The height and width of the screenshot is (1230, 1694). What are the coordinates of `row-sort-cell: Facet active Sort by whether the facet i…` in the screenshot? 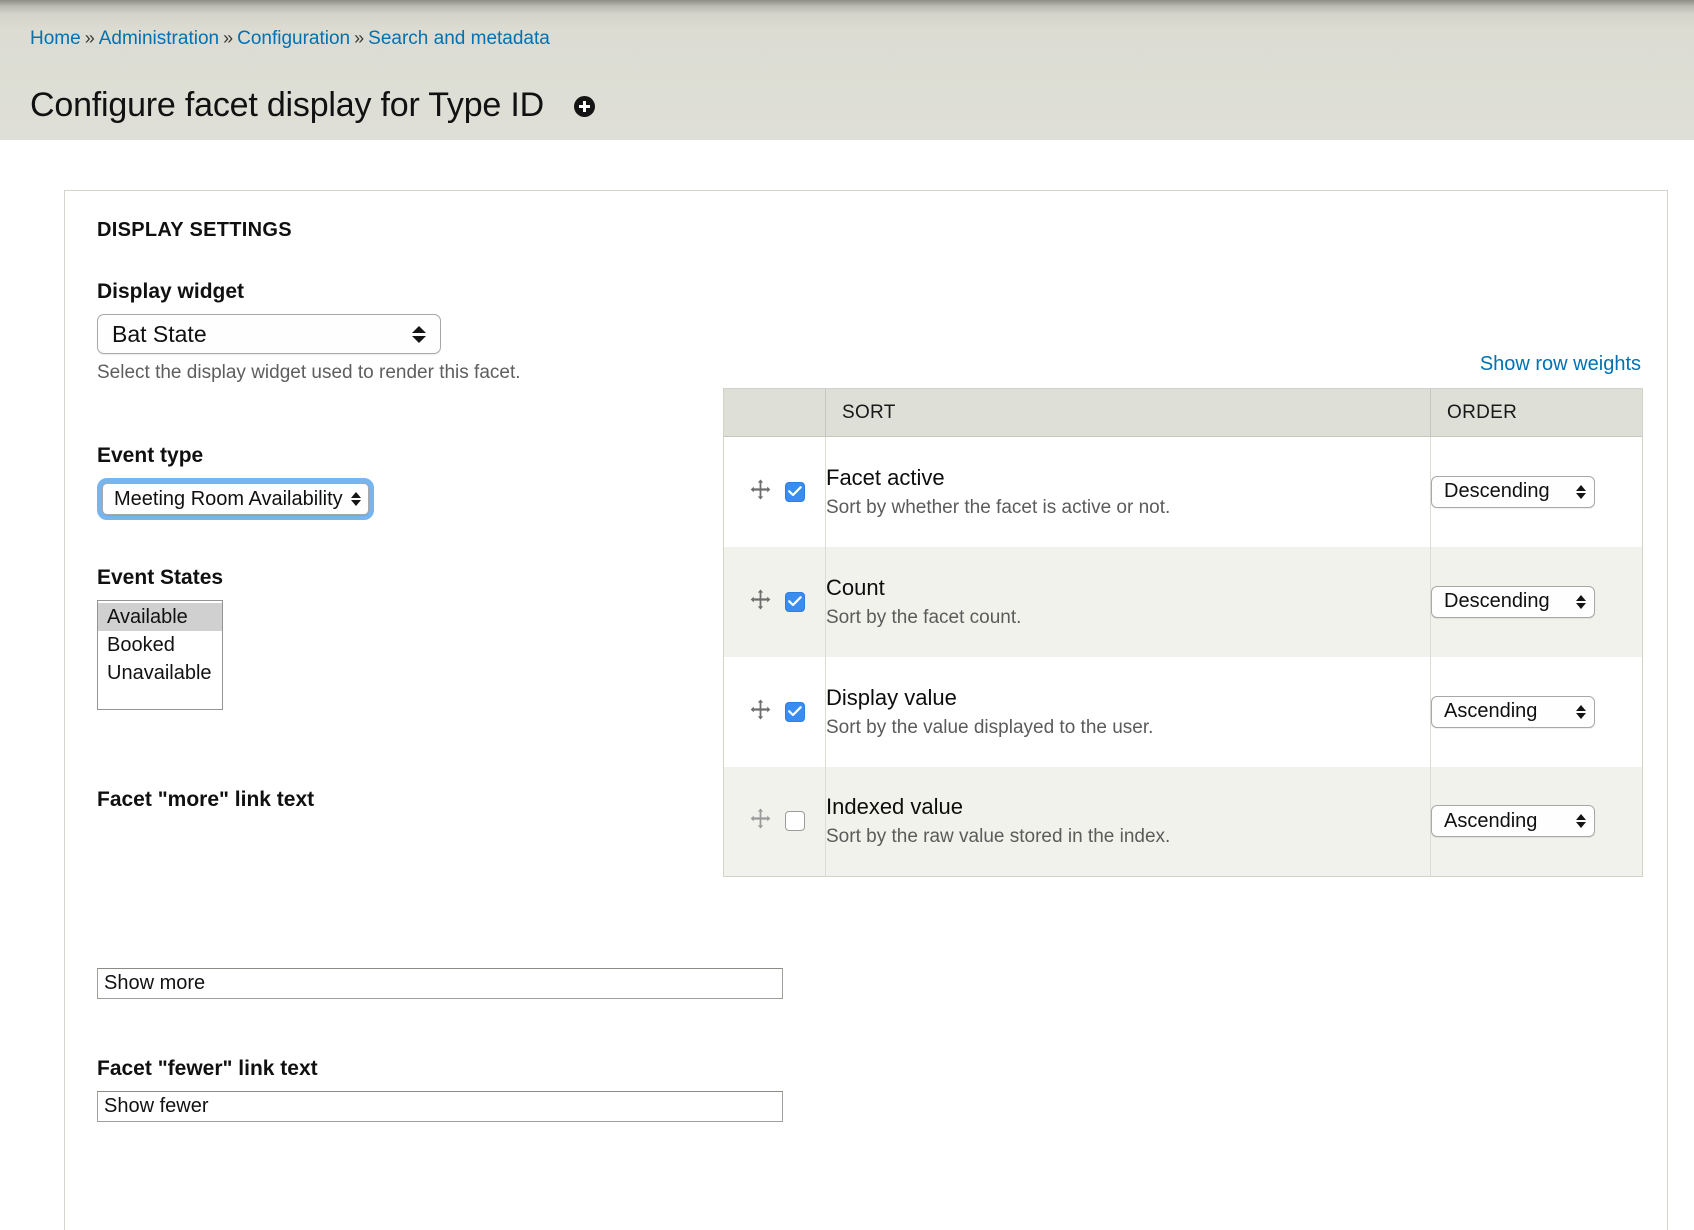 It's located at (1128, 492).